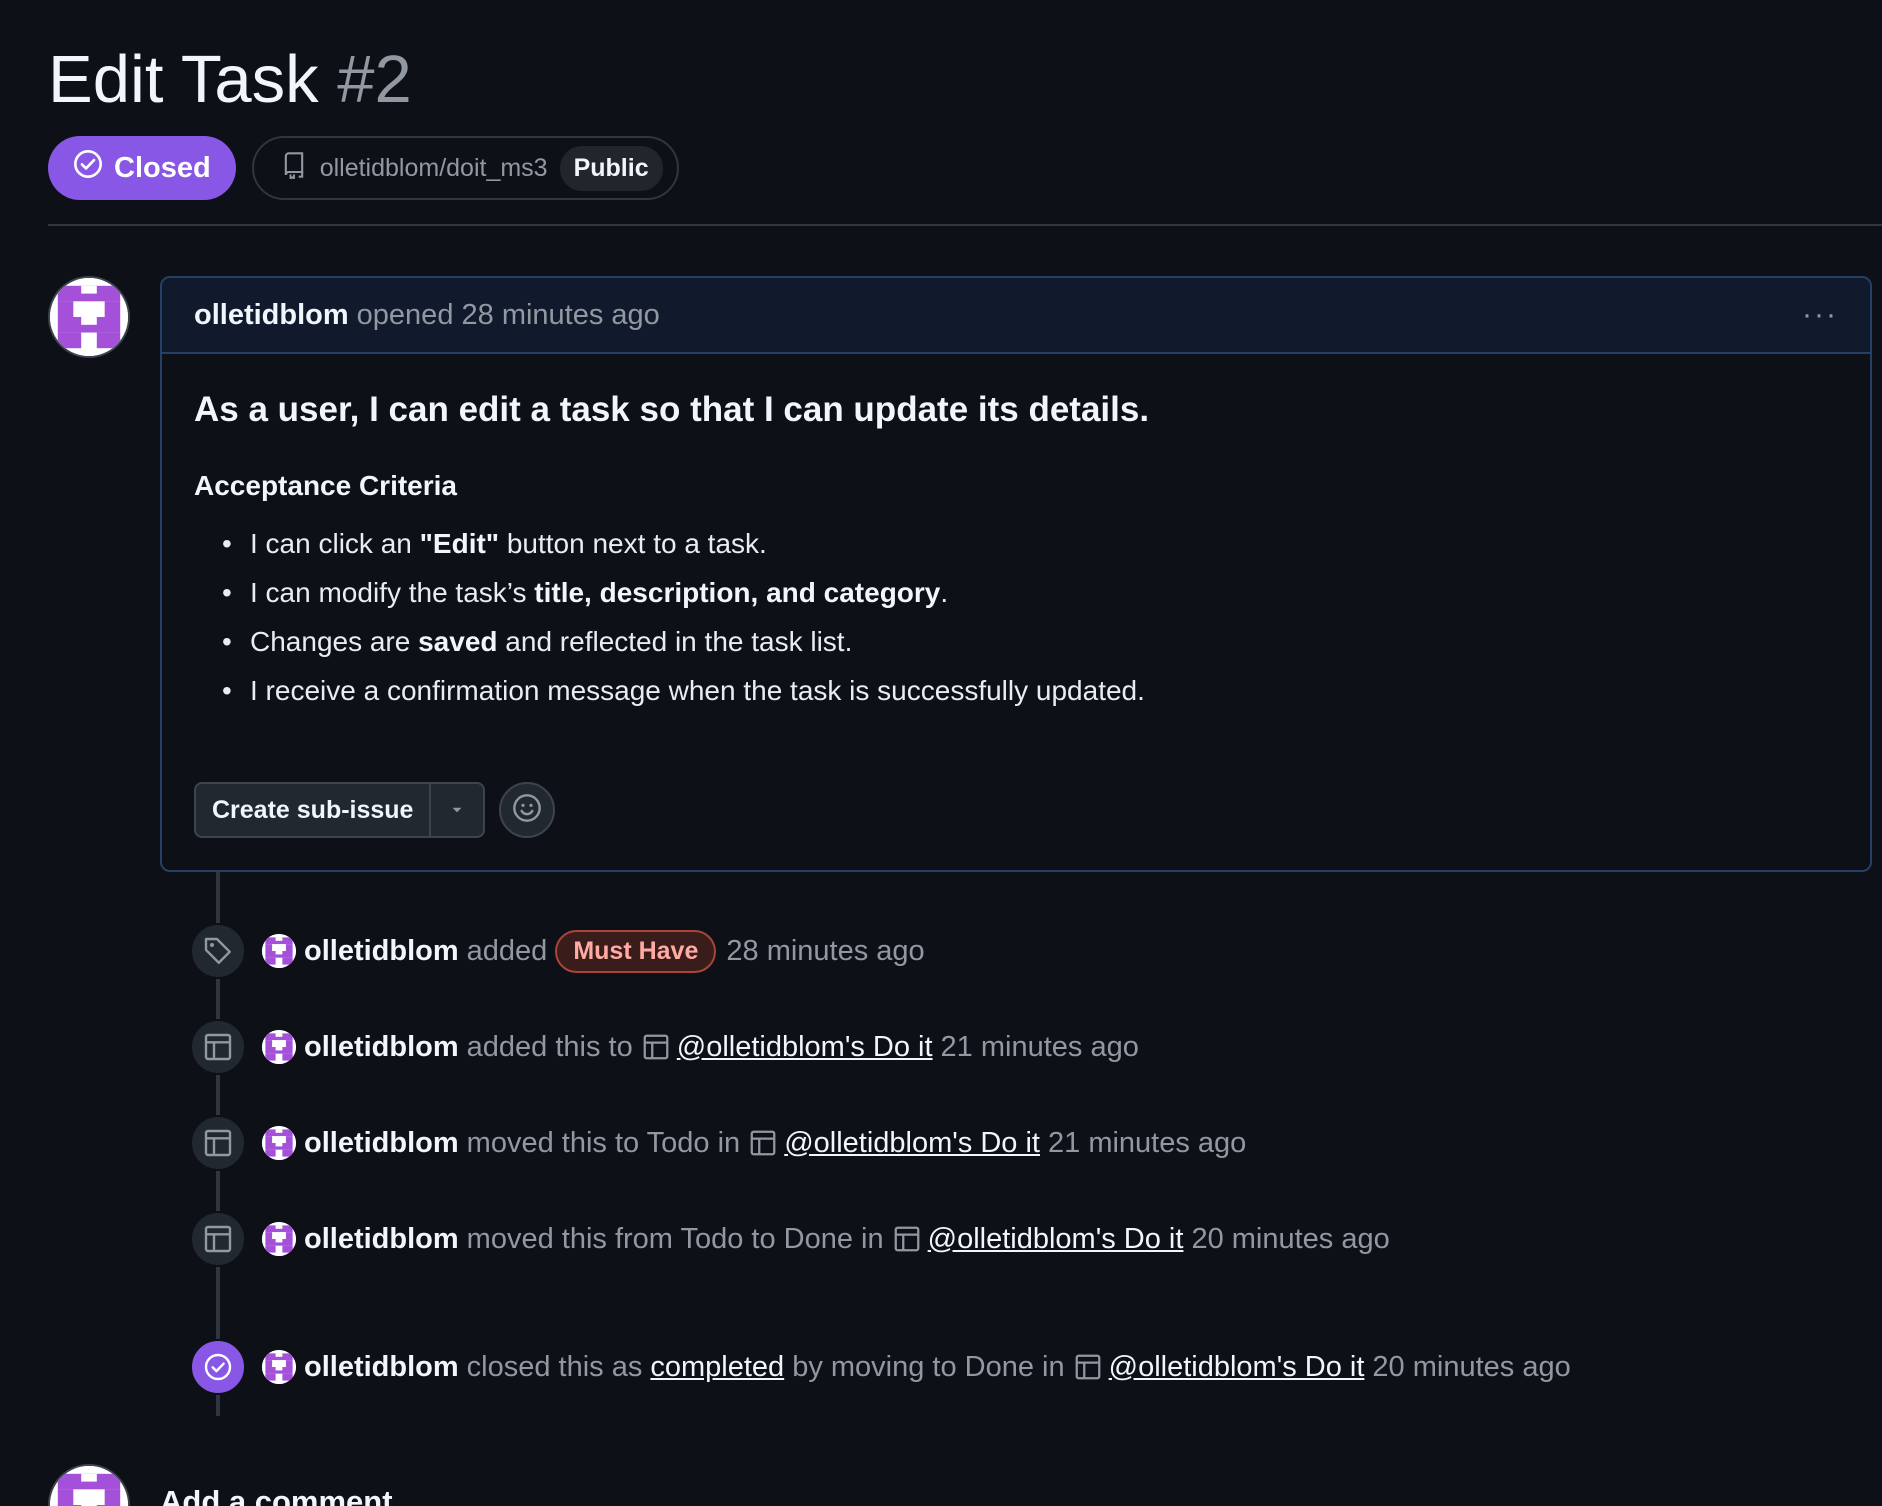 This screenshot has height=1506, width=1882. I want to click on repo-name: olletidblom/doit_ms3, so click(434, 168).